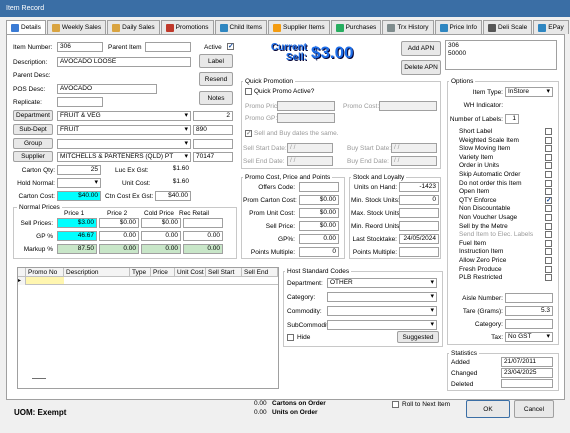 This screenshot has height=433, width=570. I want to click on supplier-code: 70147, so click(213, 157).